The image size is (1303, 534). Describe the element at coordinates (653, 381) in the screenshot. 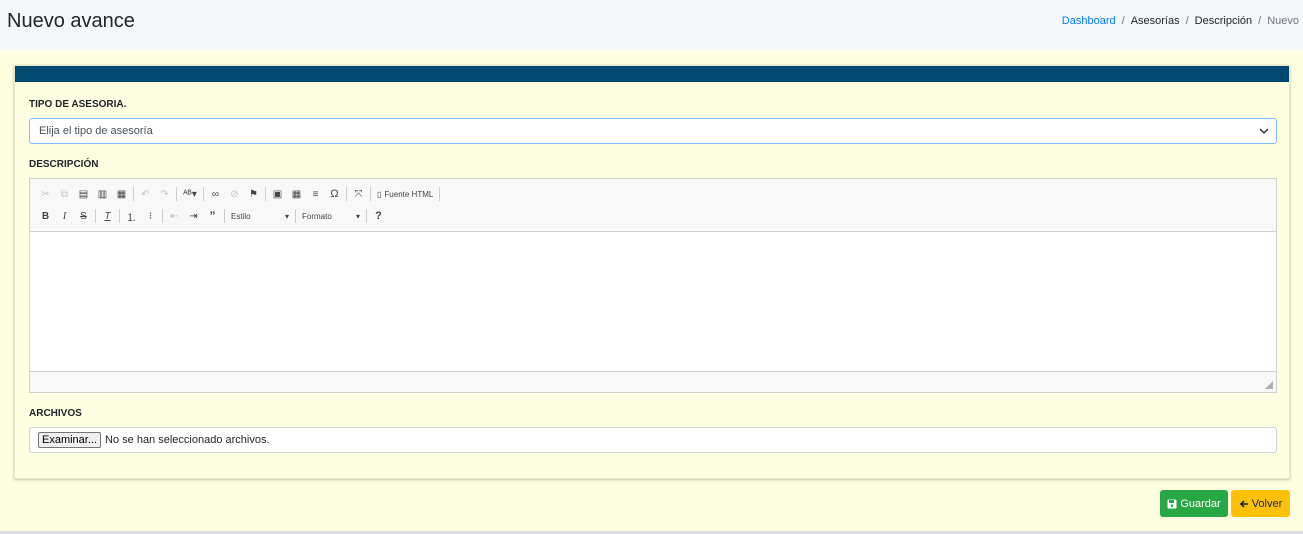

I see `editor-status-bar` at that location.